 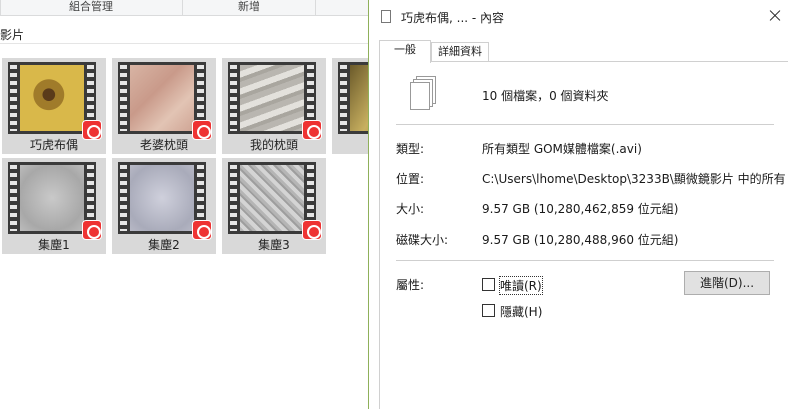 I want to click on ribbon-group-organize: 組合管理, so click(x=91, y=8).